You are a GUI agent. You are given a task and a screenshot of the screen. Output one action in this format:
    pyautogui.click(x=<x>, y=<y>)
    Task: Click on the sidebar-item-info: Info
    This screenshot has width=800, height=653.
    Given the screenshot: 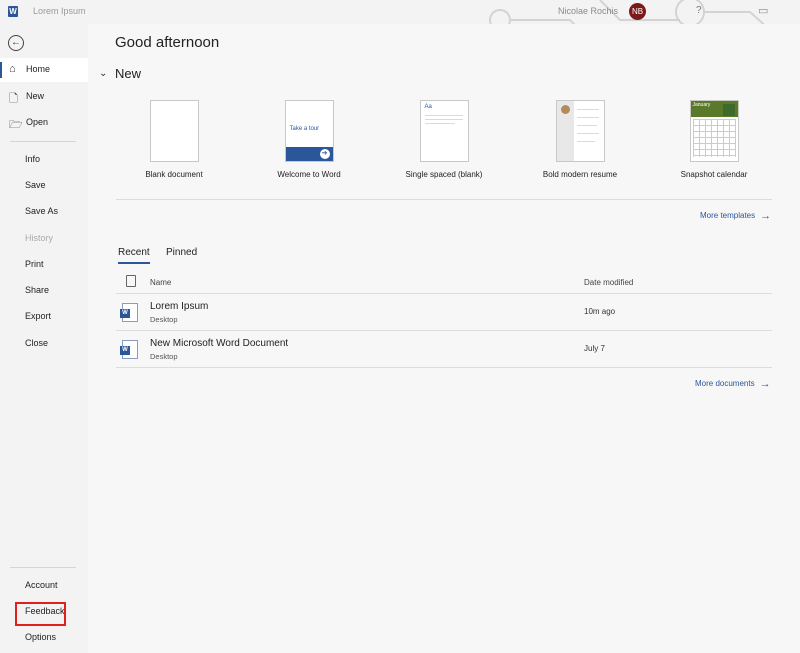 What is the action you would take?
    pyautogui.click(x=44, y=160)
    